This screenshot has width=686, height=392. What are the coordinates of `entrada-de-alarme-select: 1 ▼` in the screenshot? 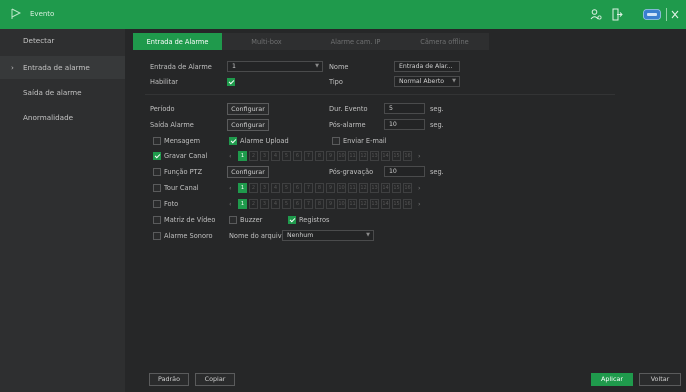 It's located at (275, 66).